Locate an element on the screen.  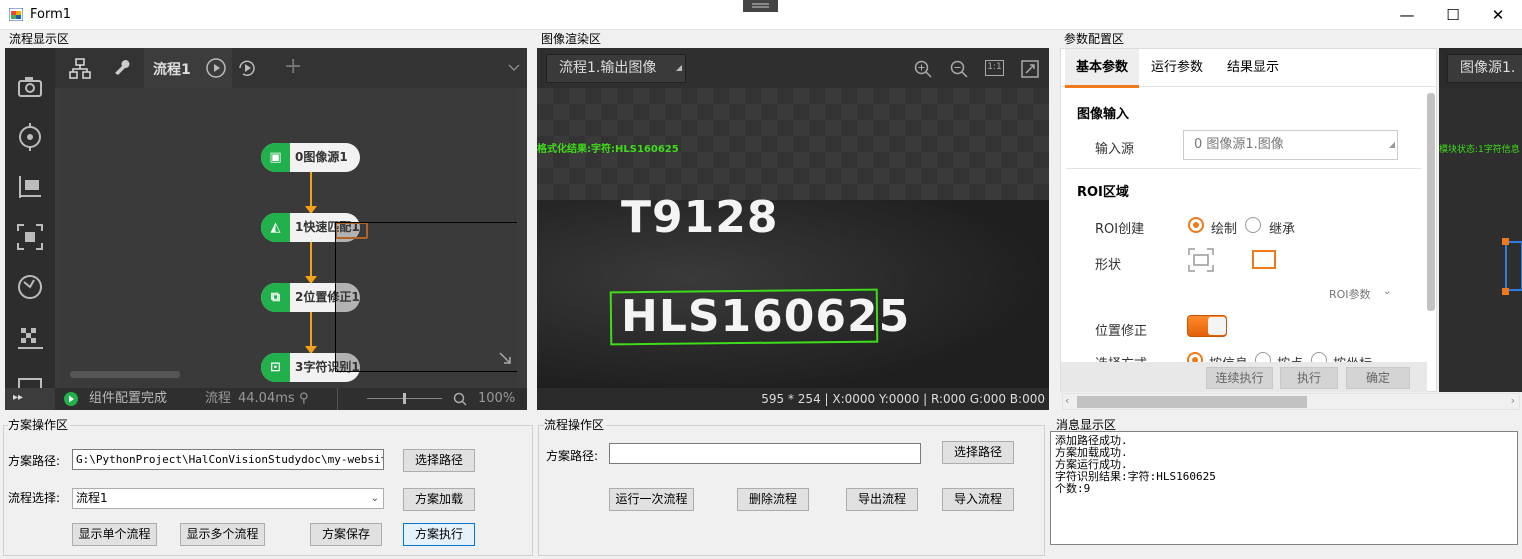
run-once-button: 运行一次流程 is located at coordinates (651, 499).